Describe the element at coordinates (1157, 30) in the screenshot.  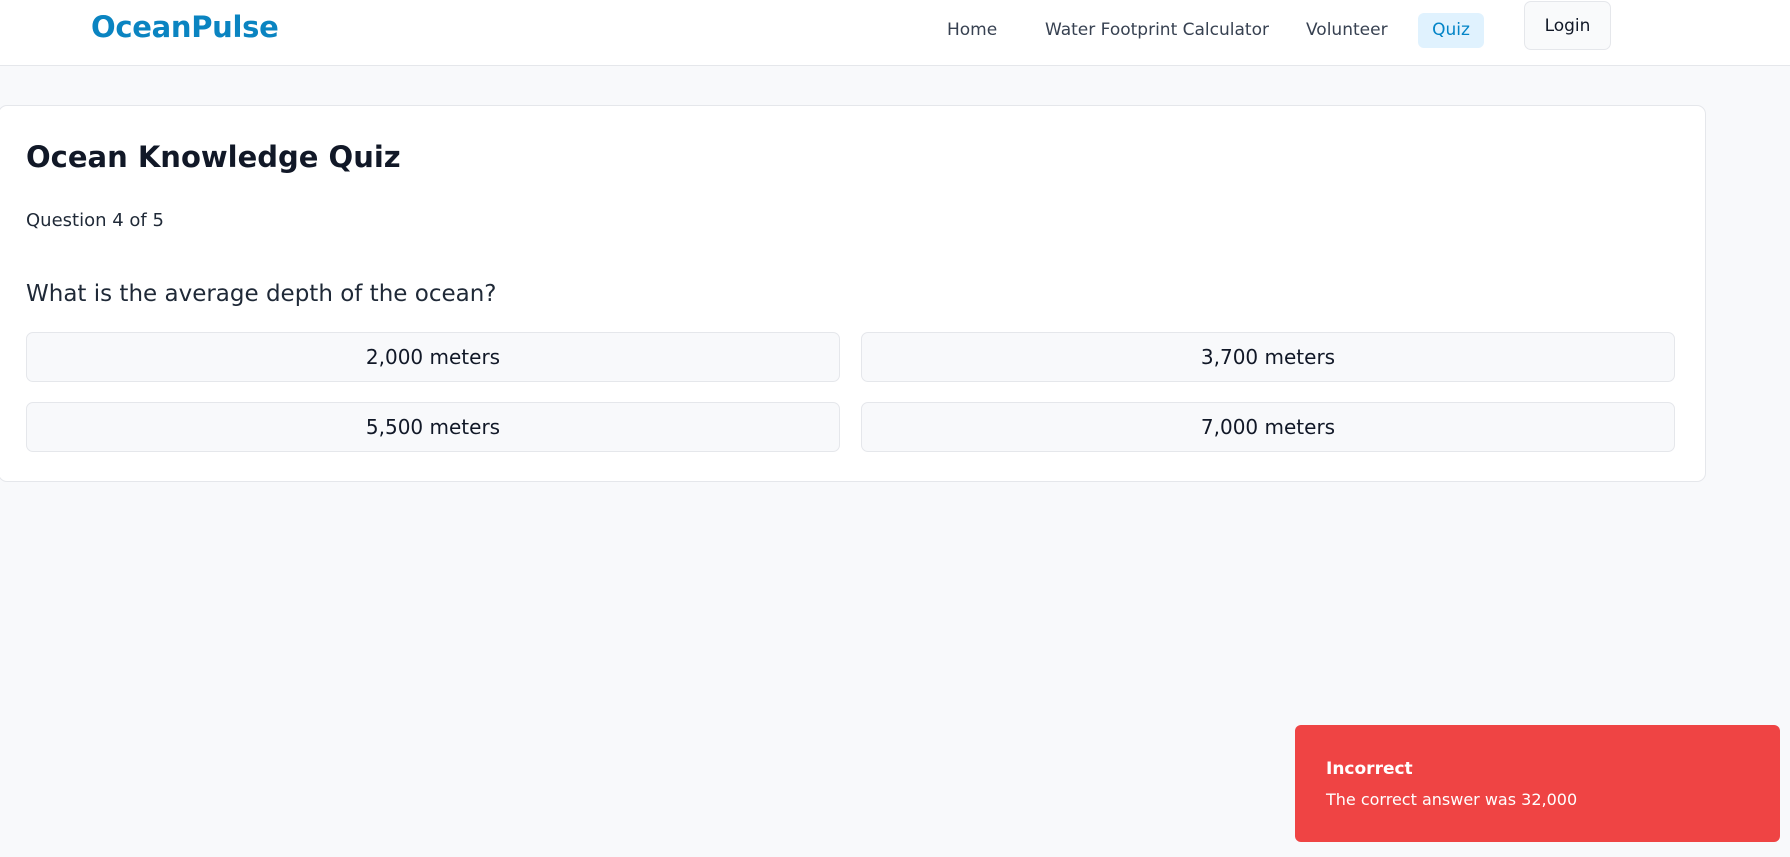
I see `nav-water-footprint-calculator-link: Water Footprint Calculator` at that location.